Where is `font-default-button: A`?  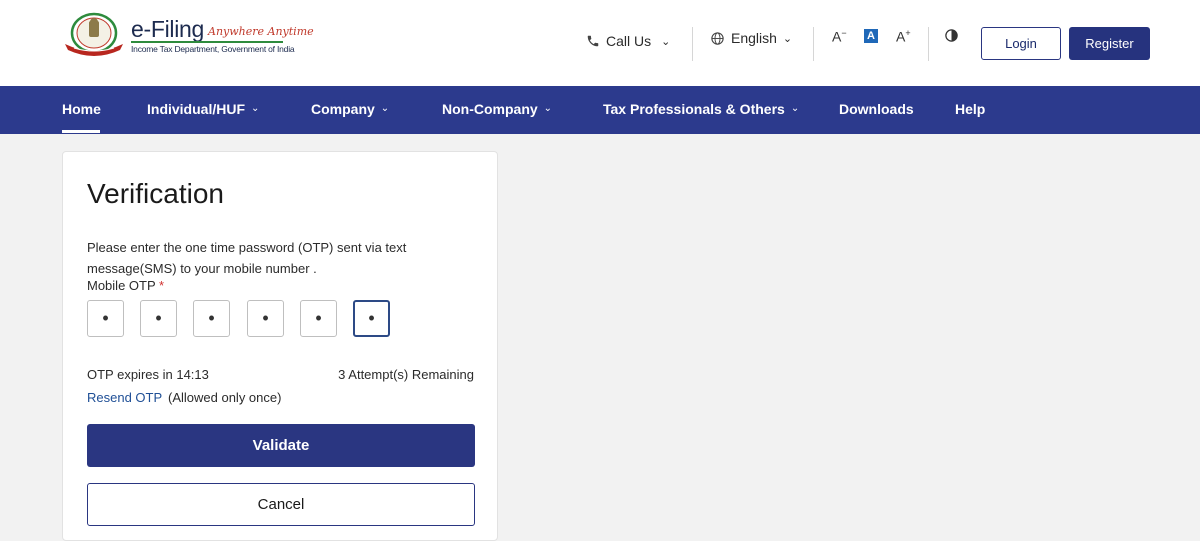
font-default-button: A is located at coordinates (871, 36).